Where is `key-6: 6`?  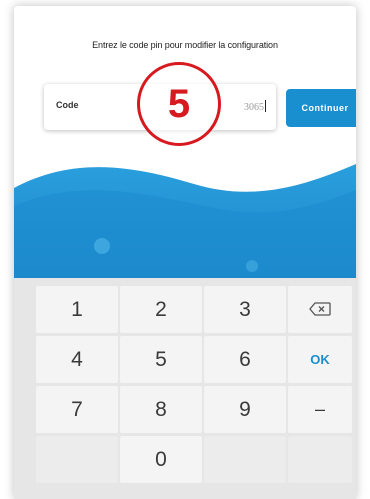 key-6: 6 is located at coordinates (245, 359).